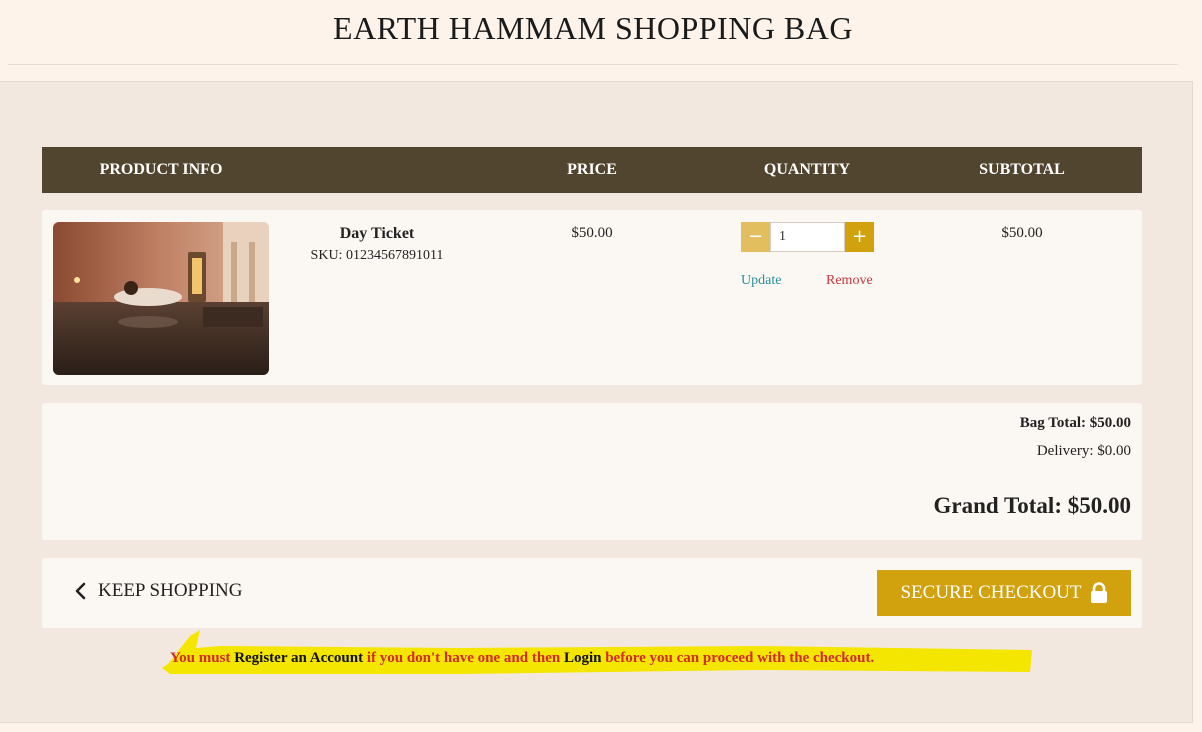  What do you see at coordinates (202, 658) in the screenshot?
I see `notice-text-1: You must` at bounding box center [202, 658].